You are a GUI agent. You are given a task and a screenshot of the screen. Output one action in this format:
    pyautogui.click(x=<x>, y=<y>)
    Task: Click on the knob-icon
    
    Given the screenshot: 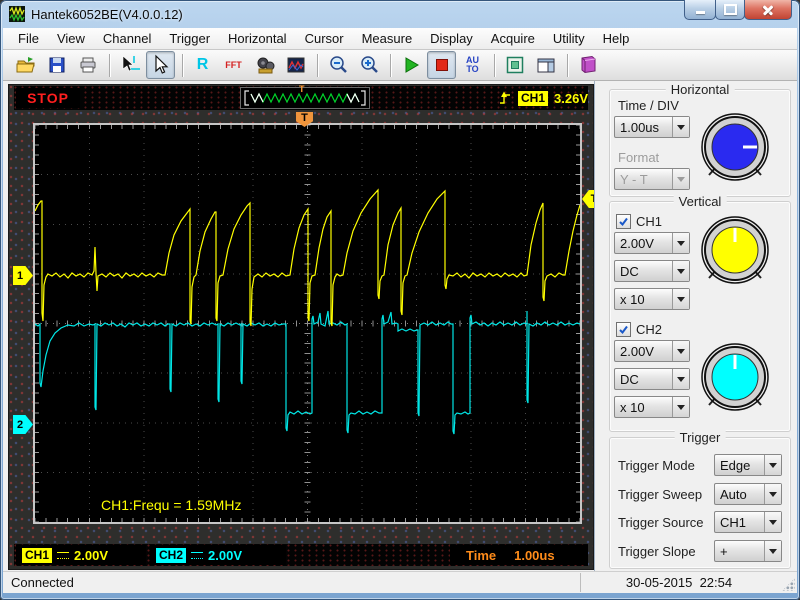 What is the action you would take?
    pyautogui.click(x=735, y=250)
    